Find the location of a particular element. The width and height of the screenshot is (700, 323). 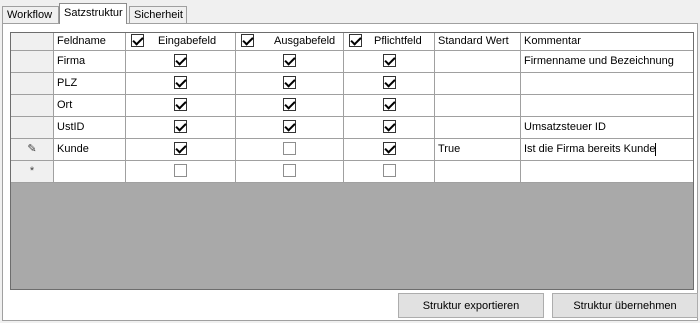

kommentar-cell: Umsatzsteuer ID is located at coordinates (607, 128).